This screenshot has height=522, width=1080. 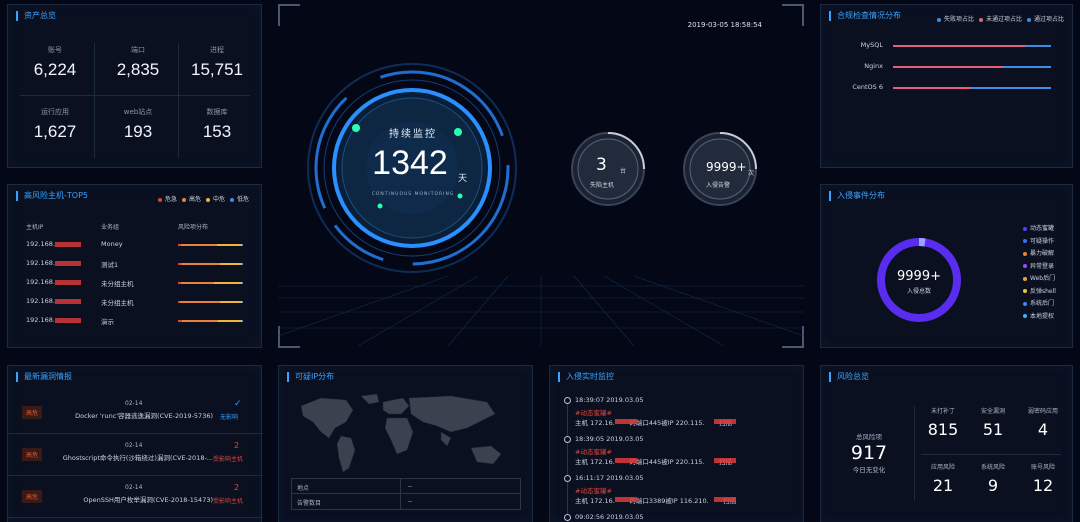 I want to click on risk-cell: 未打补丁 815, so click(x=943, y=422).